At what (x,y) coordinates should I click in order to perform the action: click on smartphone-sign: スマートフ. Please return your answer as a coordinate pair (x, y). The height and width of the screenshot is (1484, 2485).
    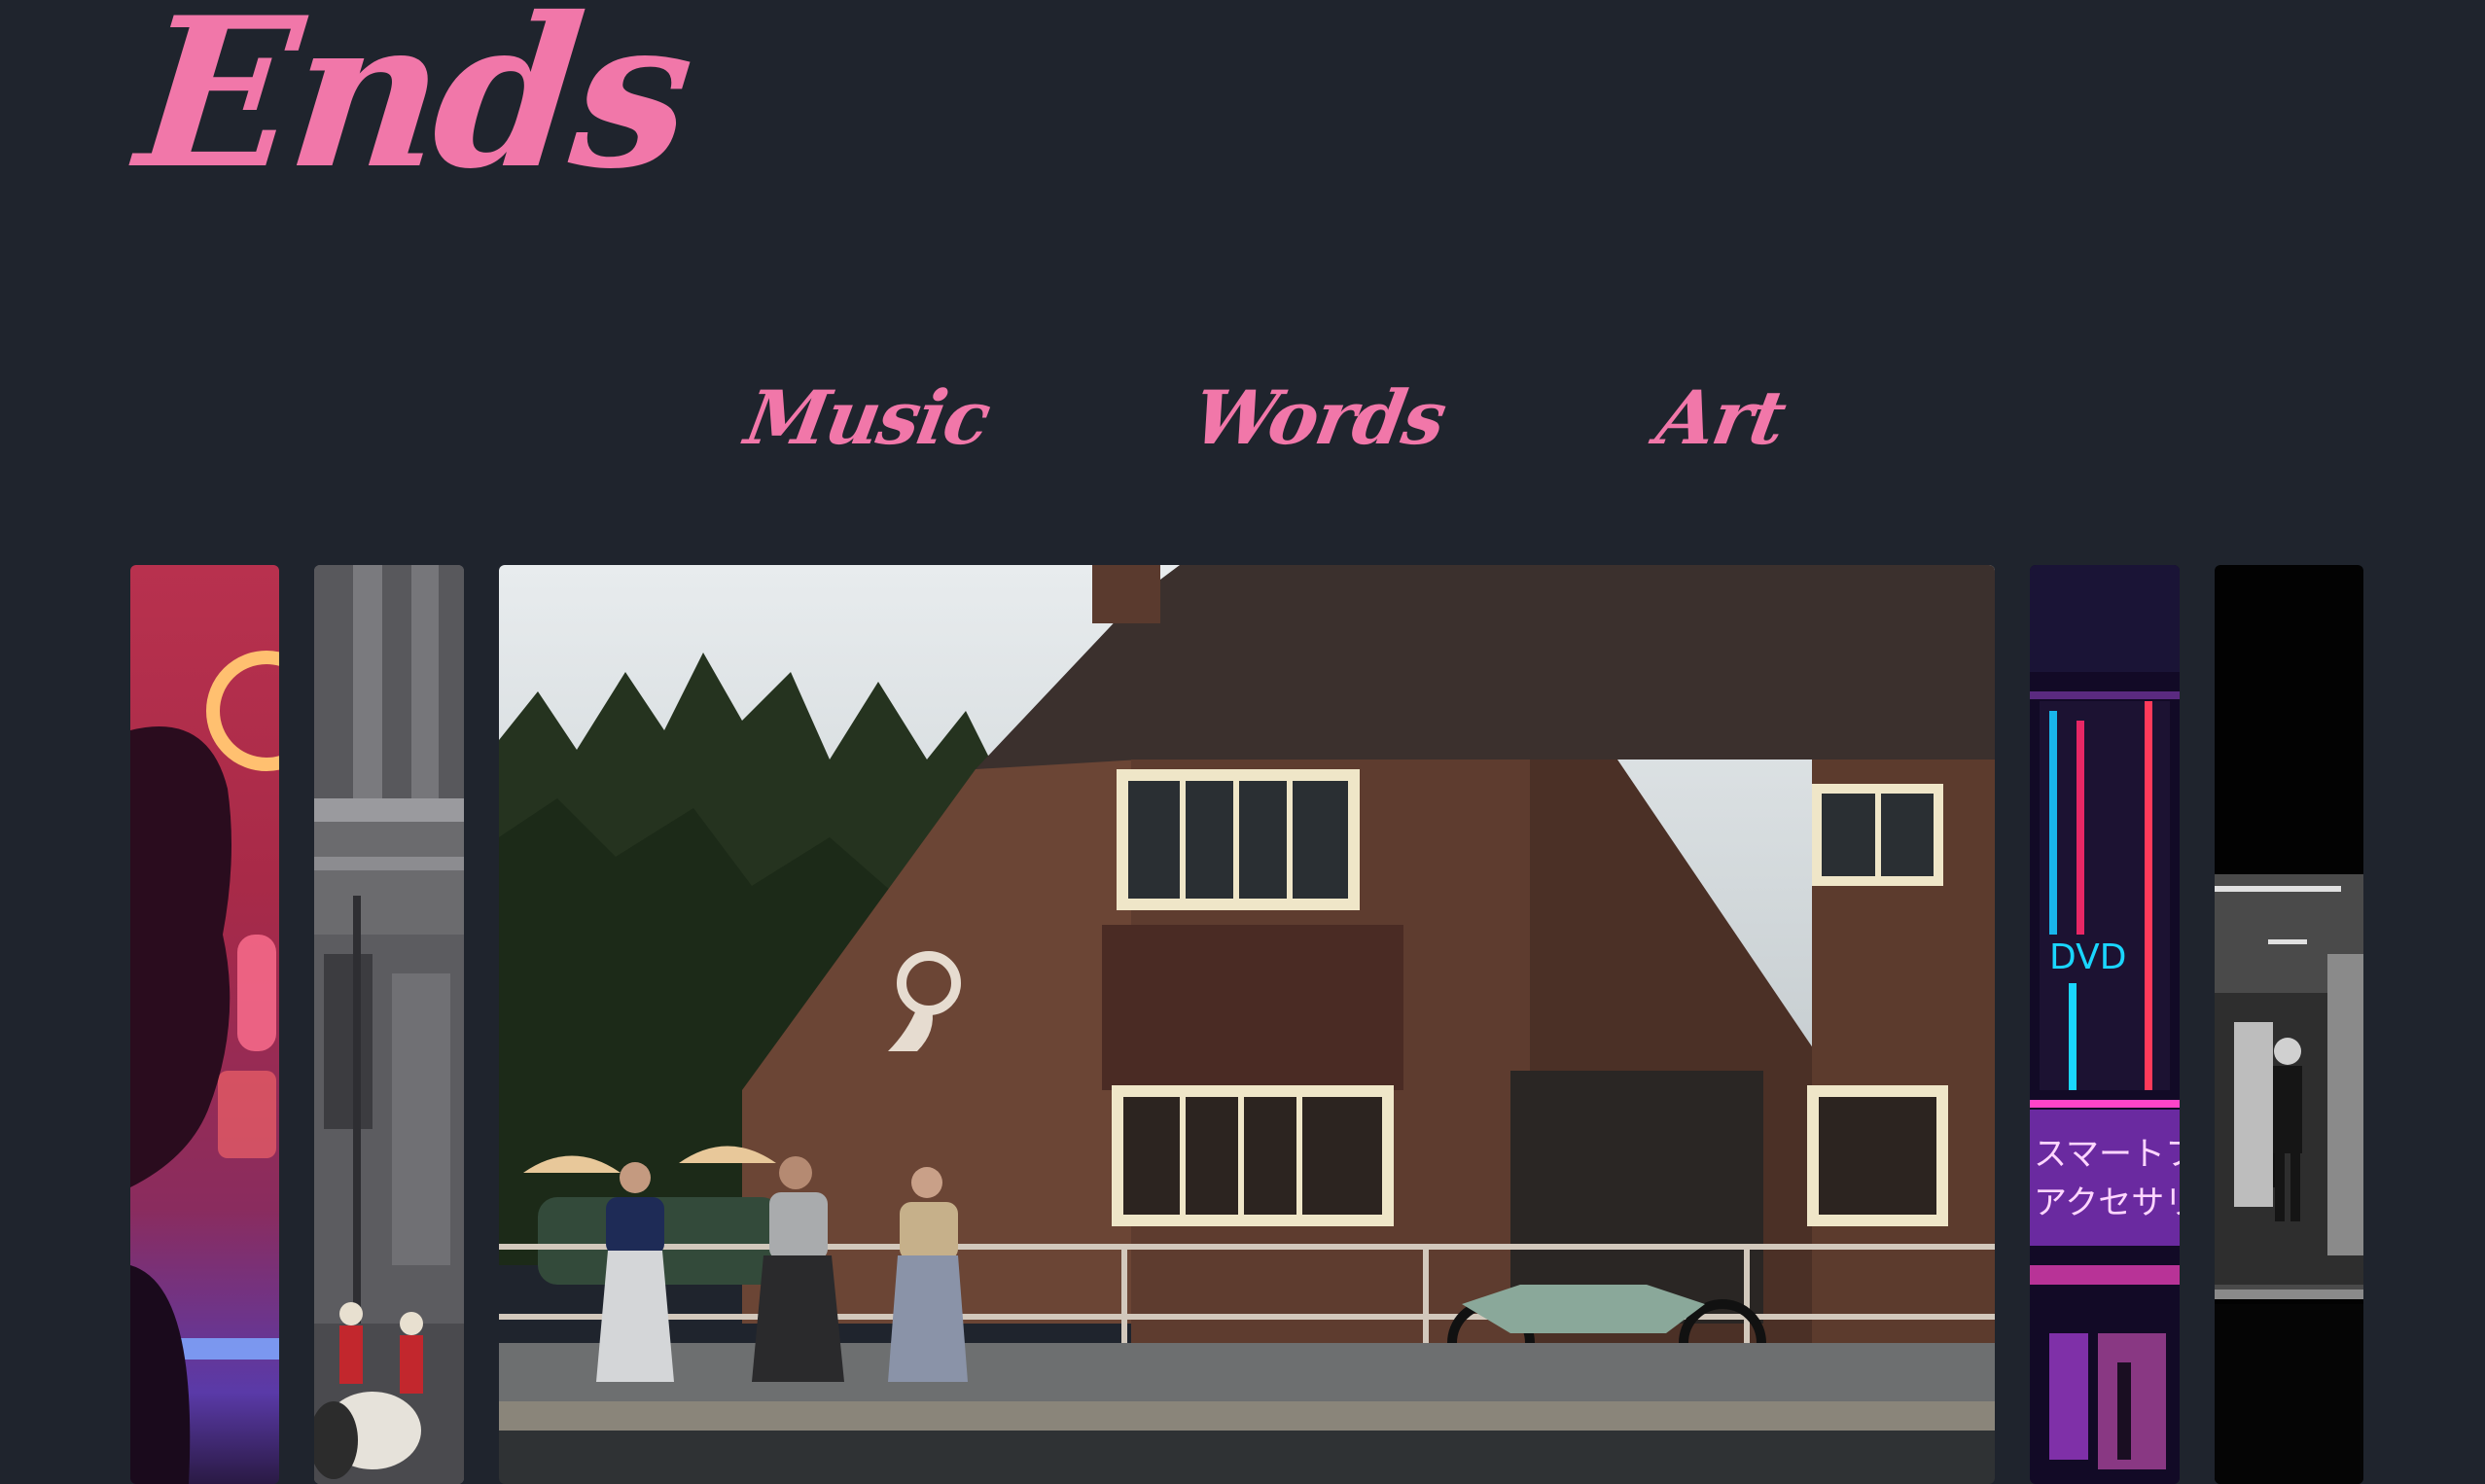
    Looking at the image, I should click on (2107, 1155).